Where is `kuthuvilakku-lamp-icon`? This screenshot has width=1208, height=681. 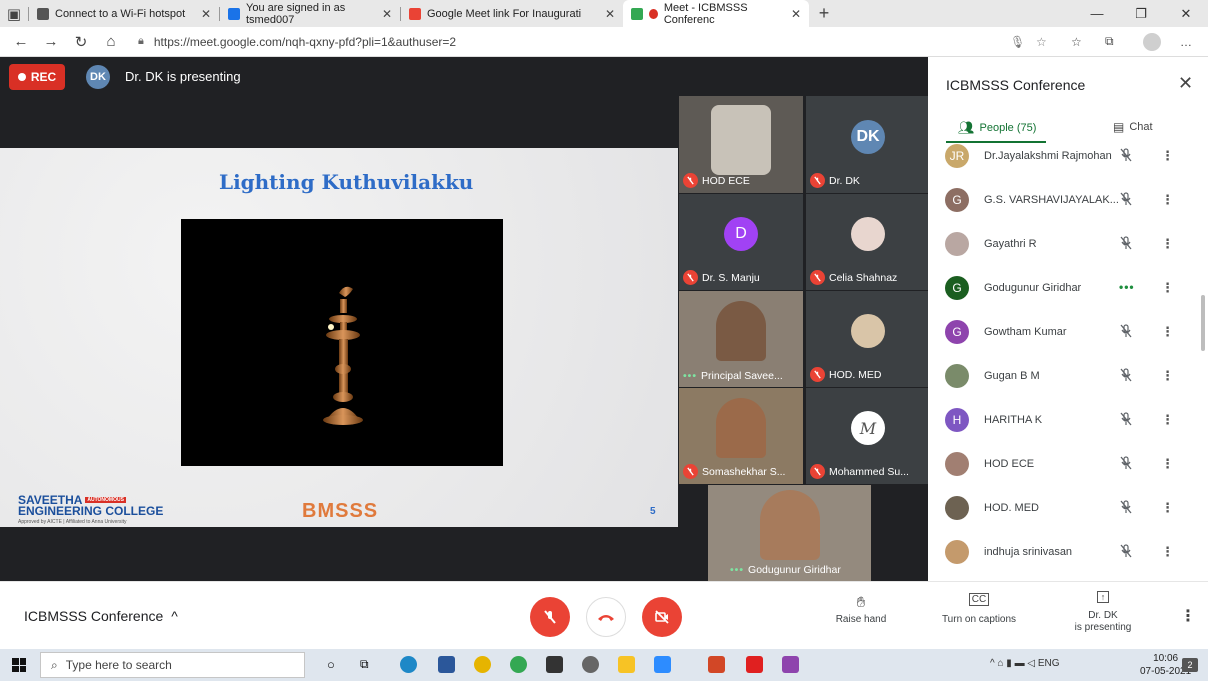 kuthuvilakku-lamp-icon is located at coordinates (343, 355).